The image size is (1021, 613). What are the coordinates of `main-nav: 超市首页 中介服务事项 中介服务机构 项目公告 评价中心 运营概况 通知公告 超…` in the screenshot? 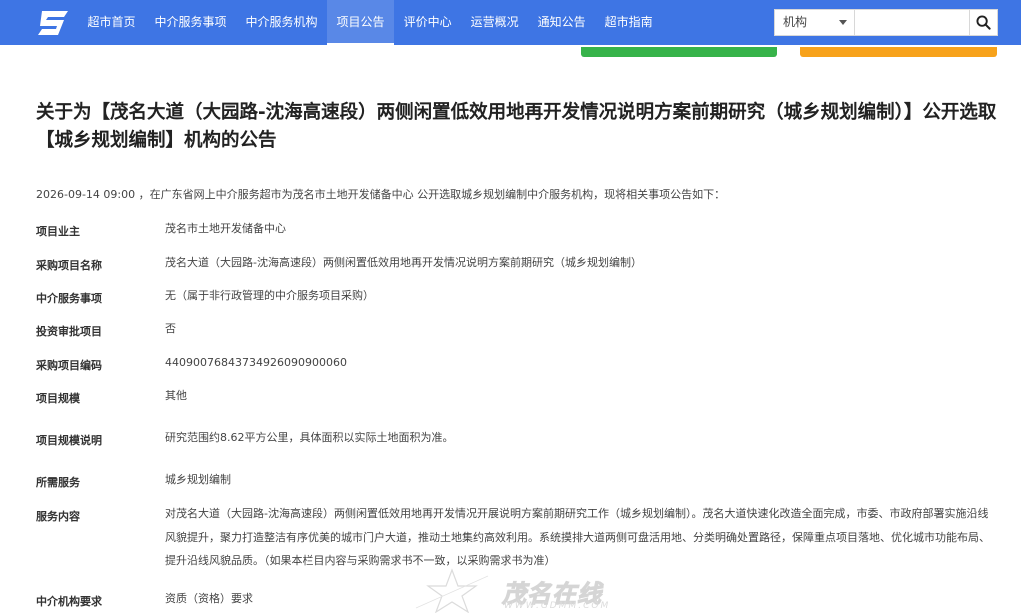 It's located at (370, 22).